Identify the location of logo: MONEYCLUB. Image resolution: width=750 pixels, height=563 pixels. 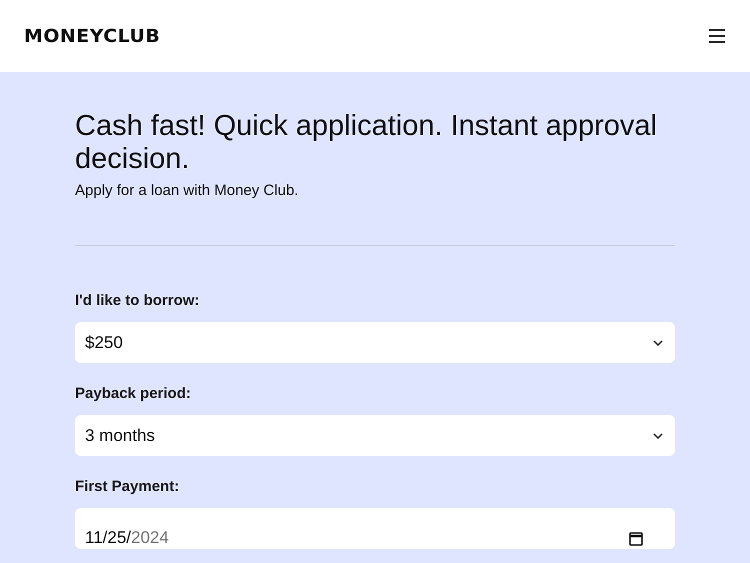
(92, 36).